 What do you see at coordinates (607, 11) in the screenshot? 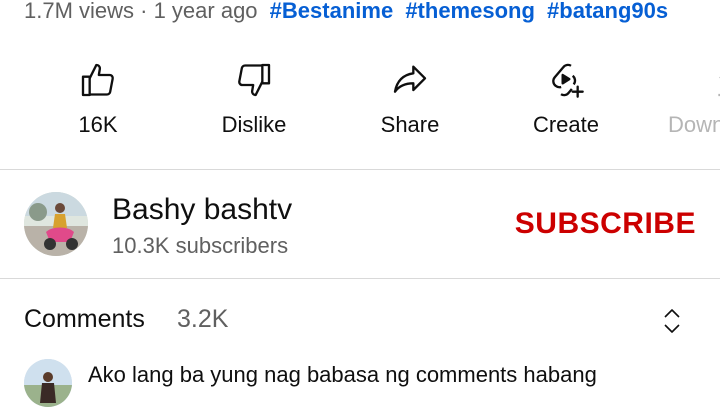
I see `hashtag-batang90s: #batang90s` at bounding box center [607, 11].